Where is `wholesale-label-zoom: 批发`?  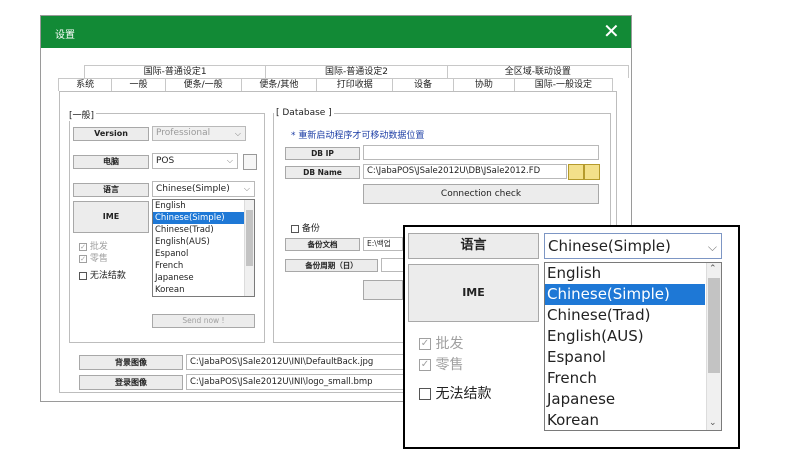 wholesale-label-zoom: 批发 is located at coordinates (449, 344).